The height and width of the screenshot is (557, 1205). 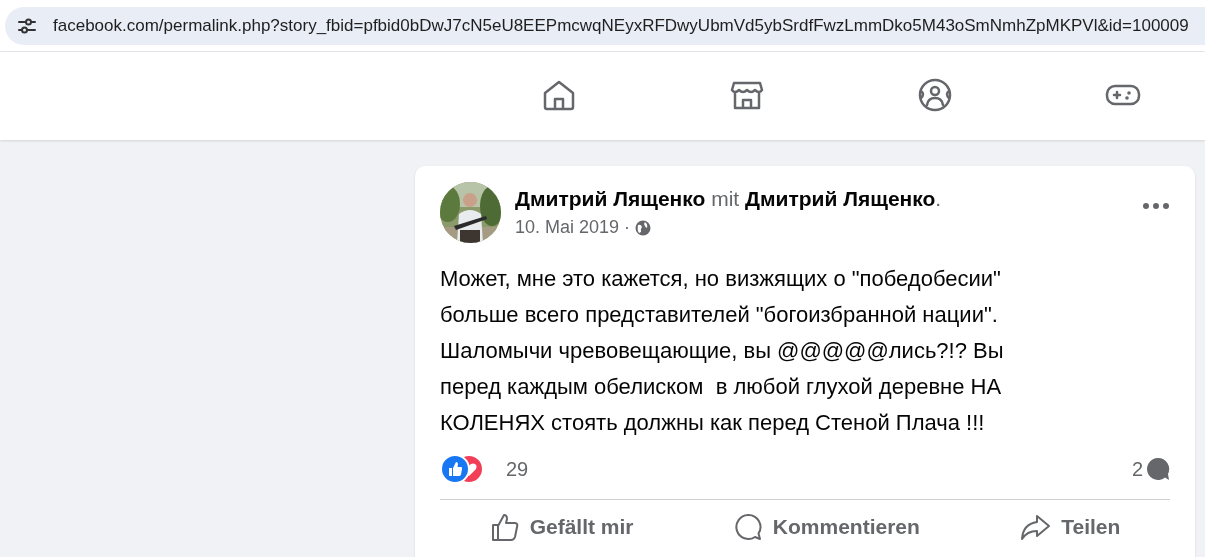 What do you see at coordinates (1035, 527) in the screenshot?
I see `share-arrow-icon` at bounding box center [1035, 527].